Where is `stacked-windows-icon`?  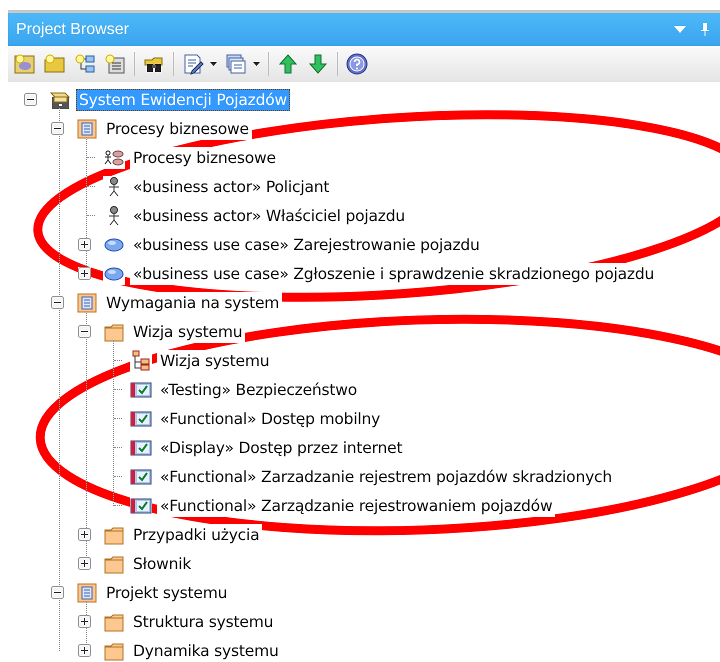 stacked-windows-icon is located at coordinates (236, 64).